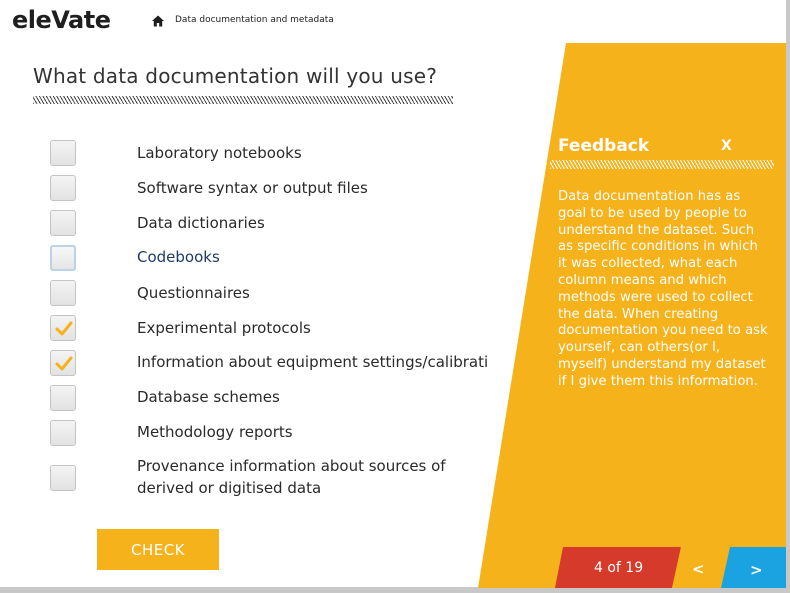 Image resolution: width=790 pixels, height=593 pixels. I want to click on page-title: What data documentation will you use?, so click(235, 76).